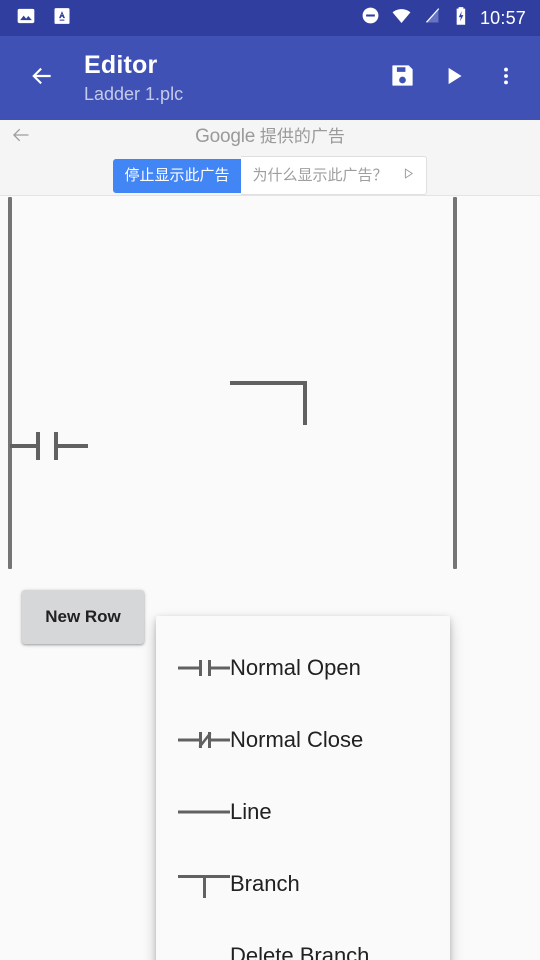  I want to click on menu-item-label: Line, so click(251, 811).